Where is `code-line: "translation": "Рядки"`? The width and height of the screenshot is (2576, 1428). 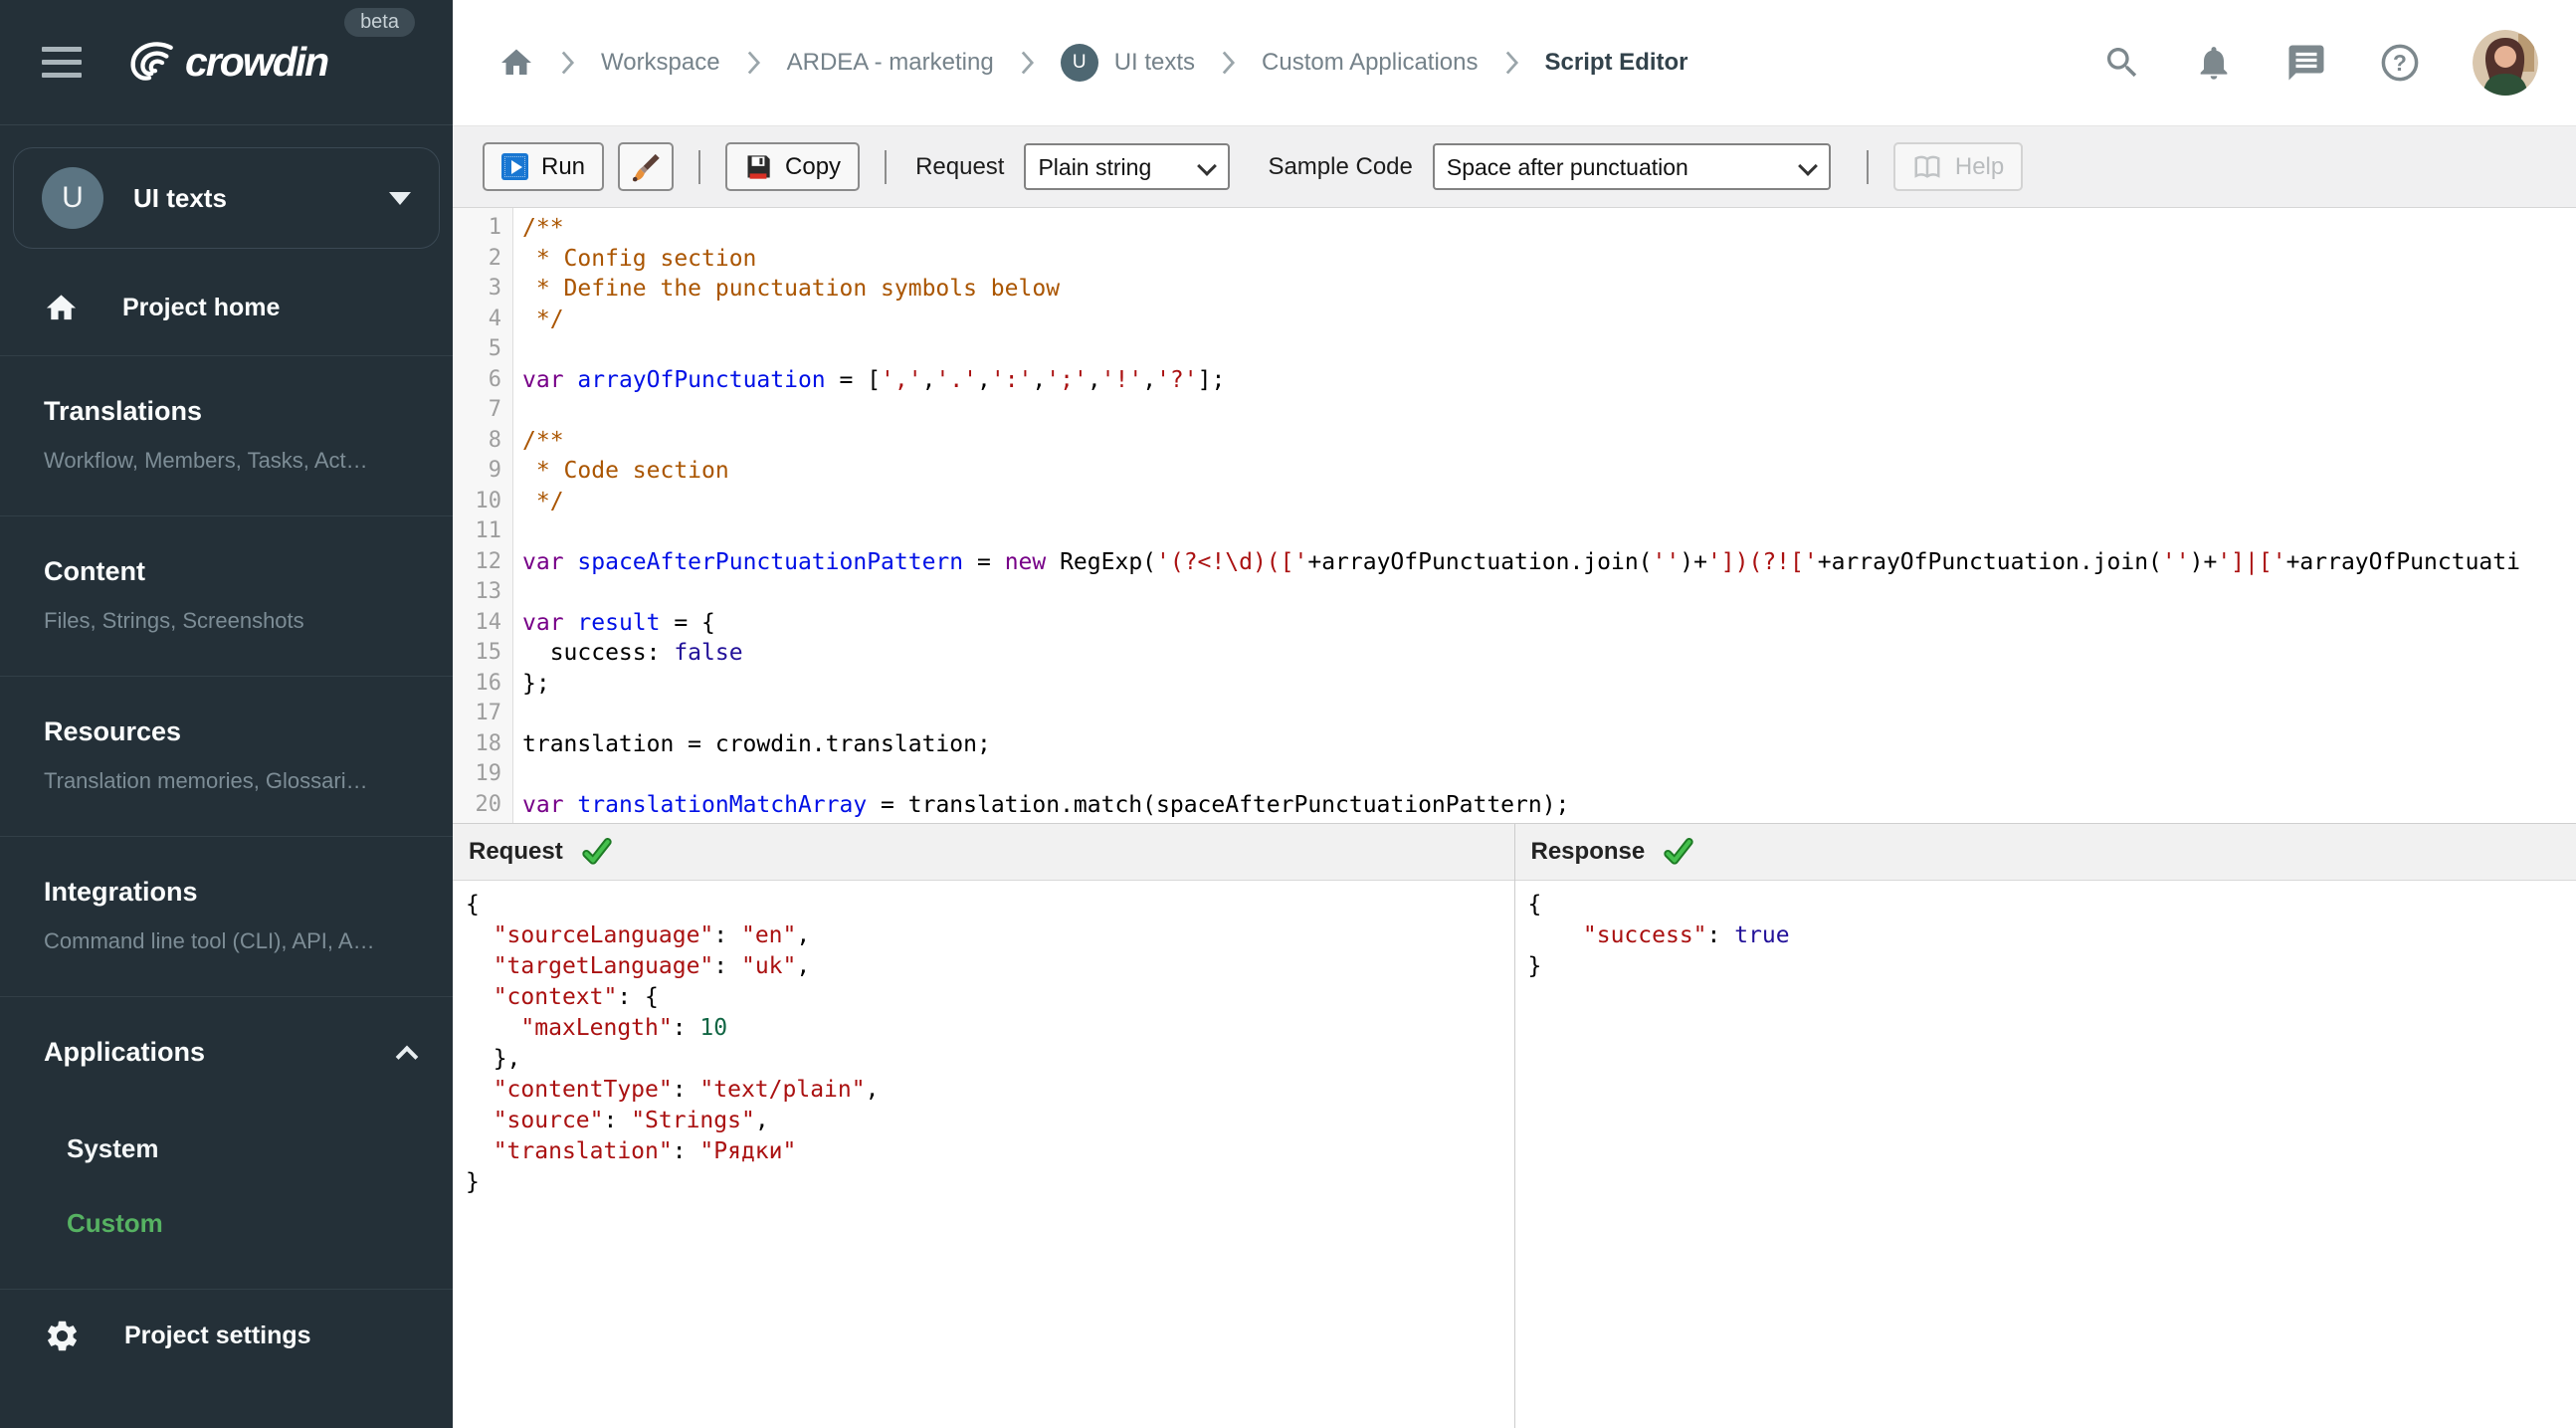 code-line: "translation": "Рядки" is located at coordinates (645, 1151).